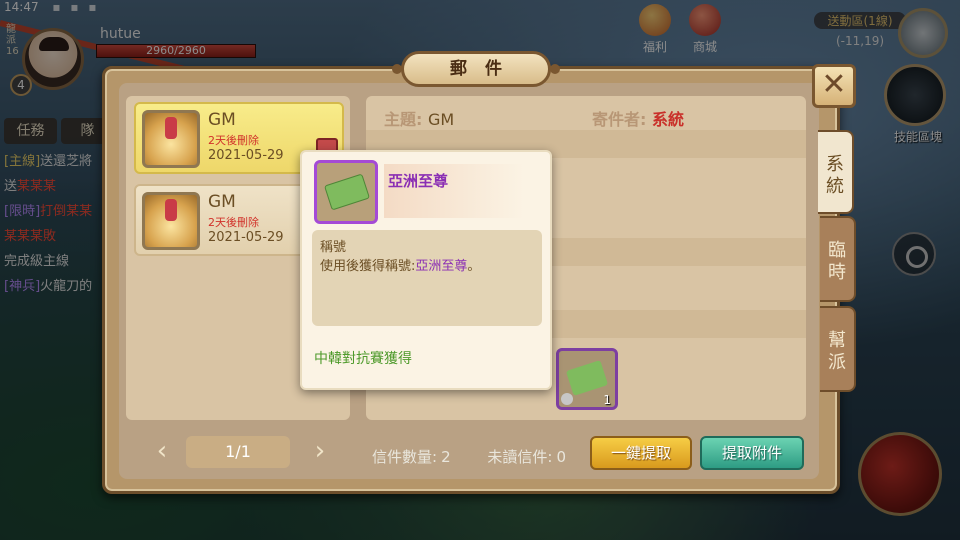  What do you see at coordinates (446, 457) in the screenshot?
I see `mail-count: 2` at bounding box center [446, 457].